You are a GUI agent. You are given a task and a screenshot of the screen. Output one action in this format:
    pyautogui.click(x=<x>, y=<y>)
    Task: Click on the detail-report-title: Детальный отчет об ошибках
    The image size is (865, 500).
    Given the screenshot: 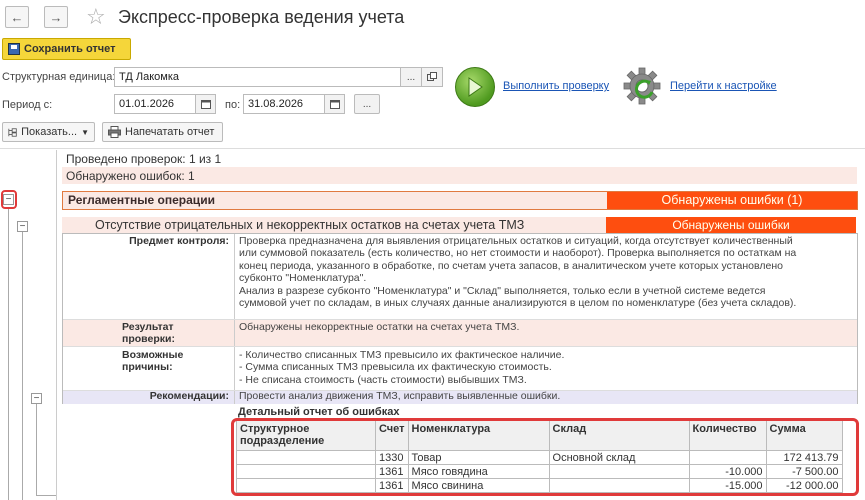 What is the action you would take?
    pyautogui.click(x=319, y=412)
    